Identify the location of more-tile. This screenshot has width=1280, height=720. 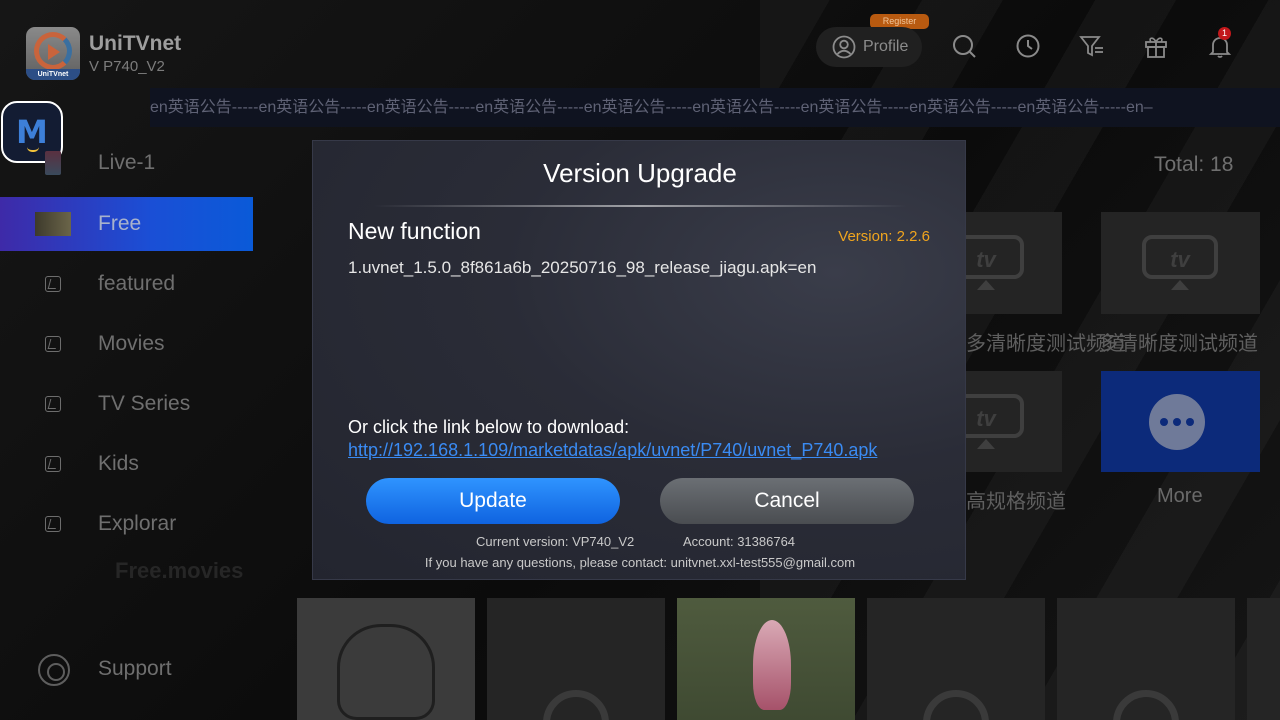
(1180, 421).